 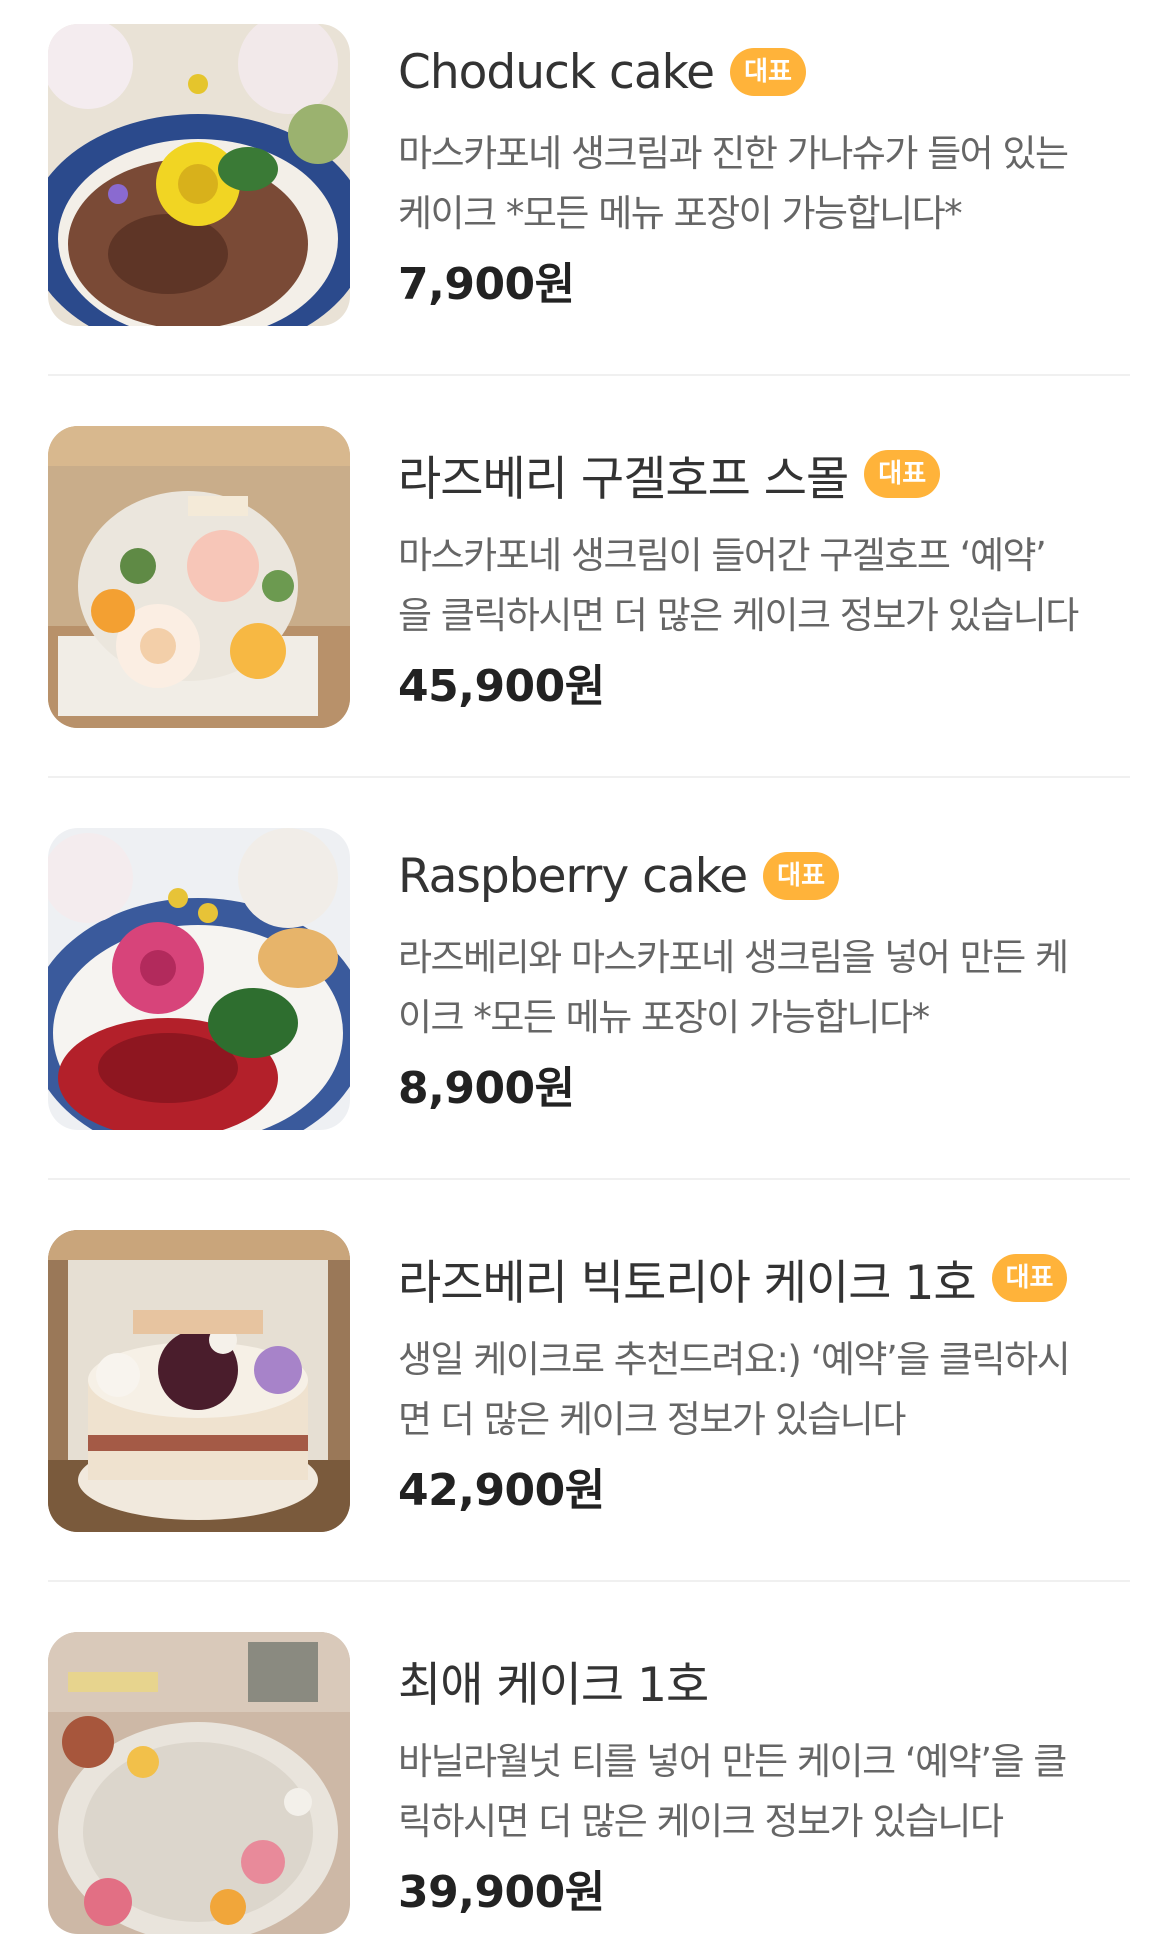 I want to click on title-row: Raspberry cake 대표, so click(x=768, y=876).